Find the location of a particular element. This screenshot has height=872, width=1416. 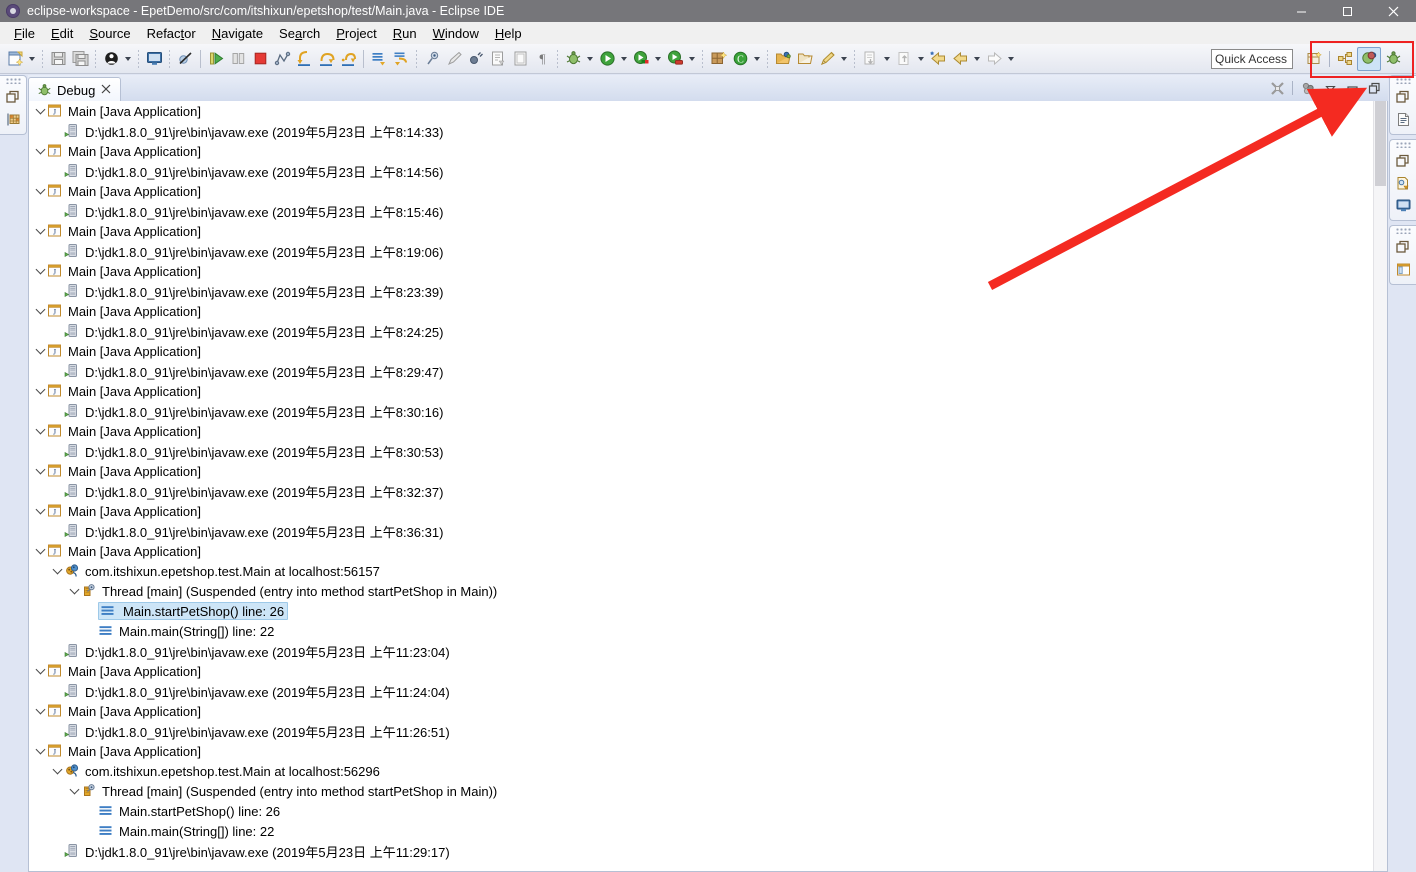

show-whitespace-icon is located at coordinates (520, 59).